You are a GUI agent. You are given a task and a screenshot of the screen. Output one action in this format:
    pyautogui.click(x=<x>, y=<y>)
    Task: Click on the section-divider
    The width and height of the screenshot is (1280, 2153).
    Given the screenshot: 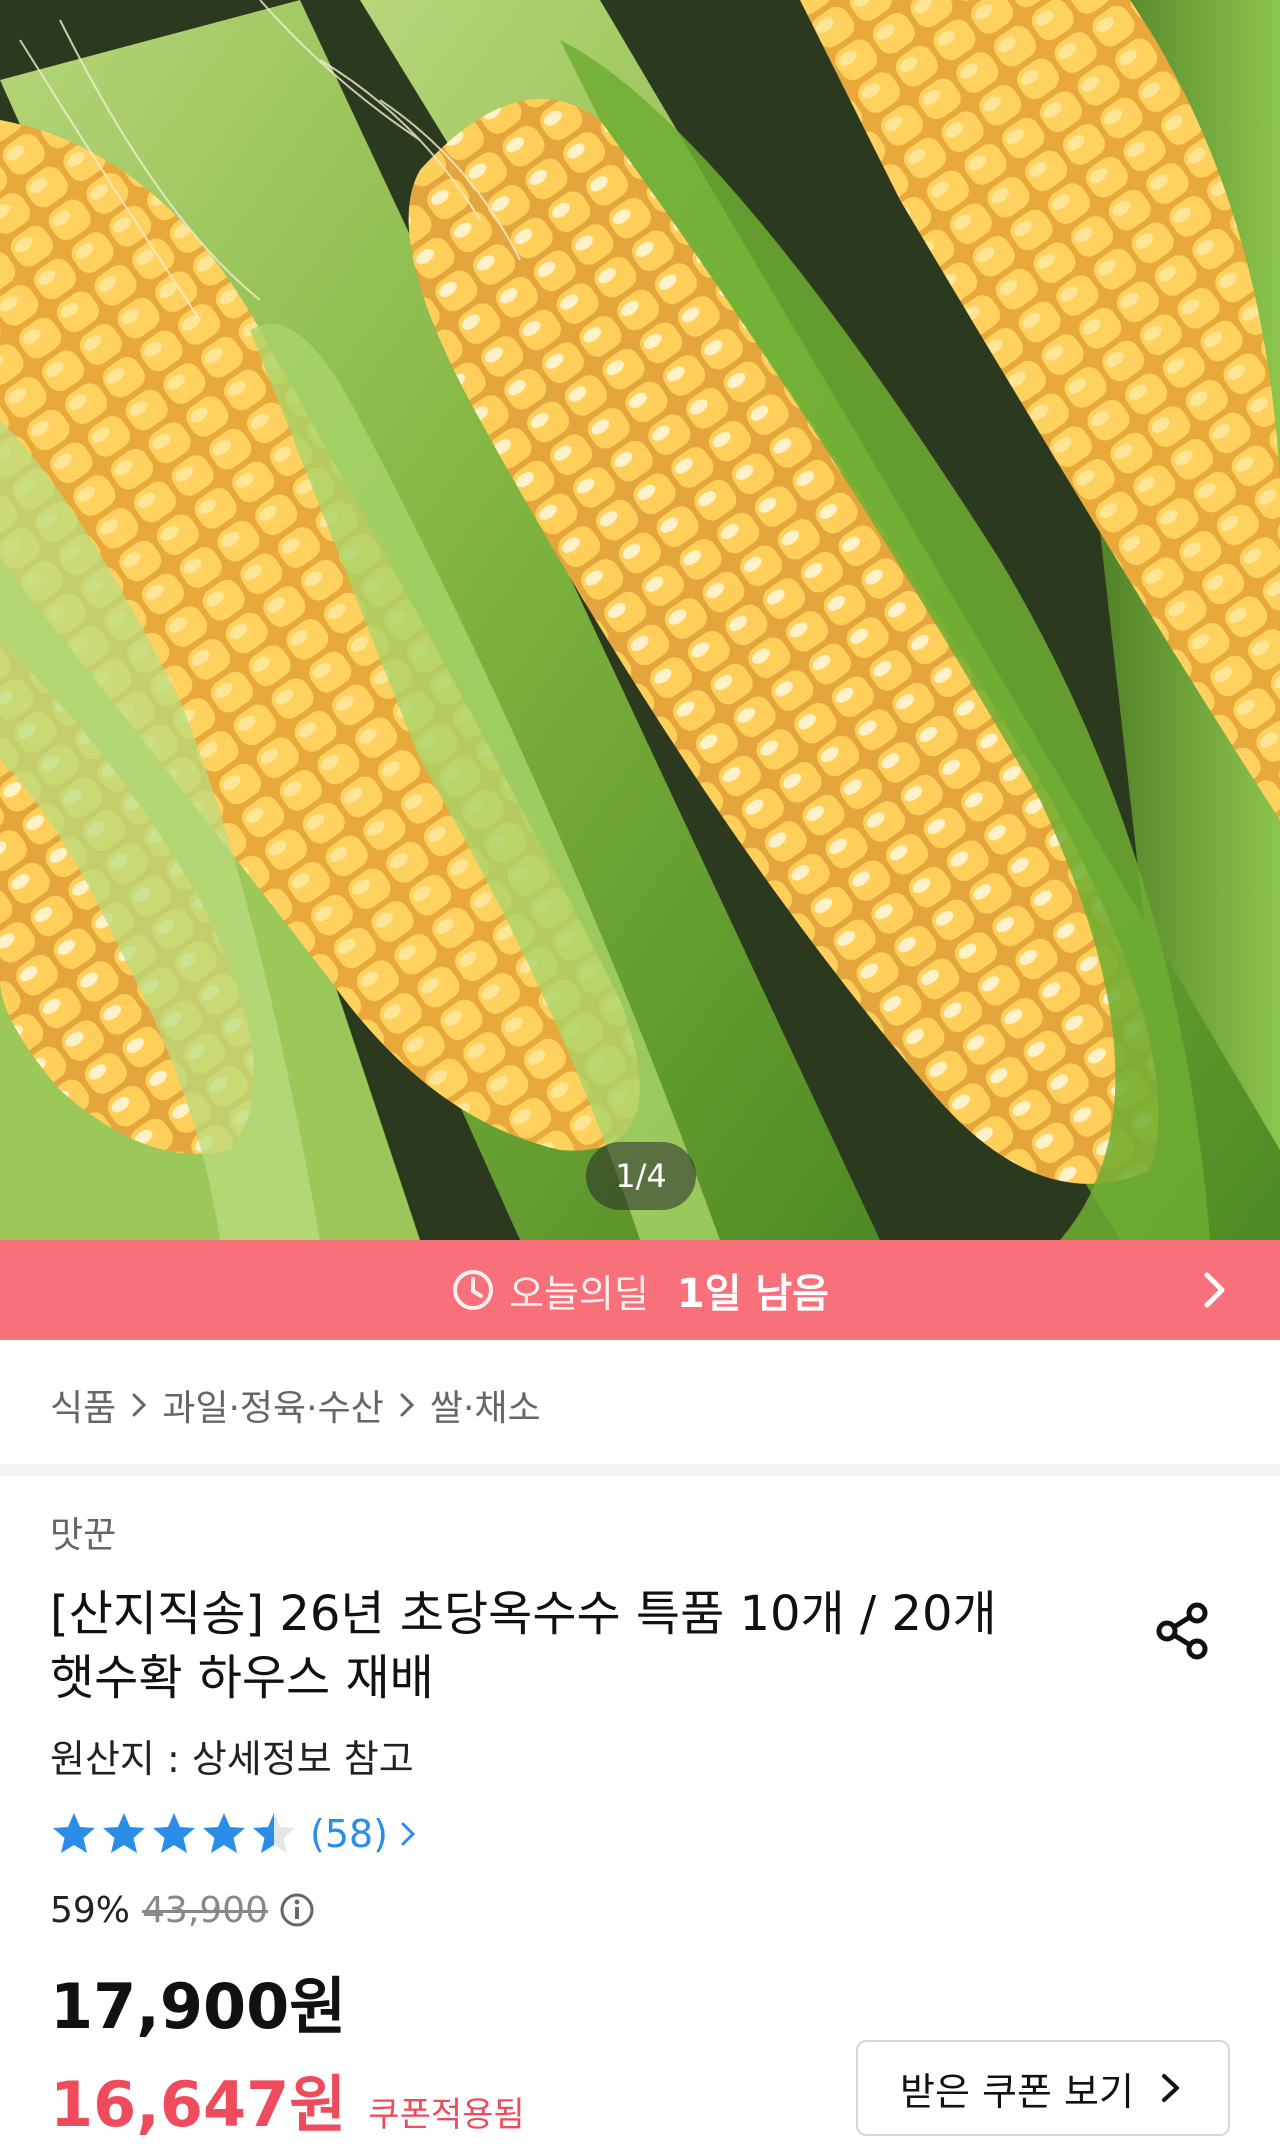 What is the action you would take?
    pyautogui.click(x=640, y=1470)
    